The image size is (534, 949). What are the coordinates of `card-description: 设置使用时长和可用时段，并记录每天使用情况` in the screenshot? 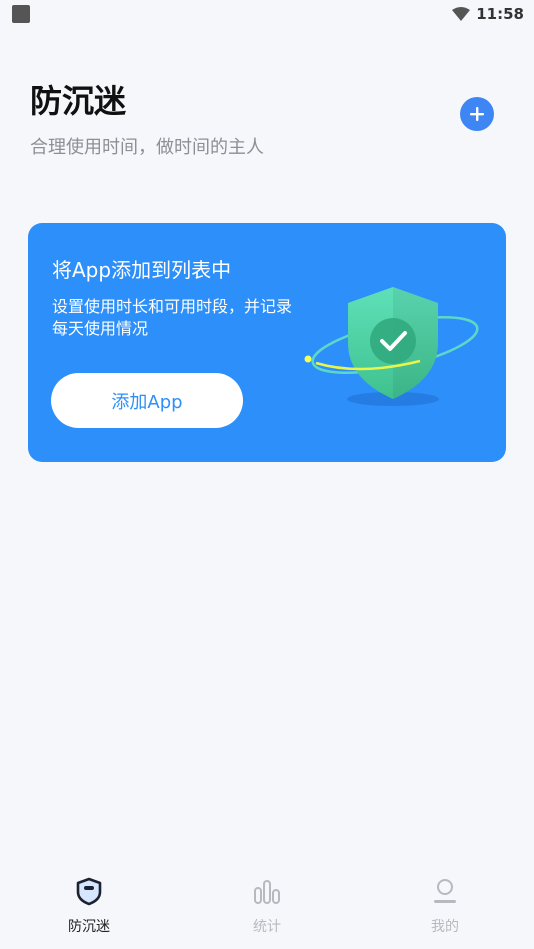 It's located at (172, 317).